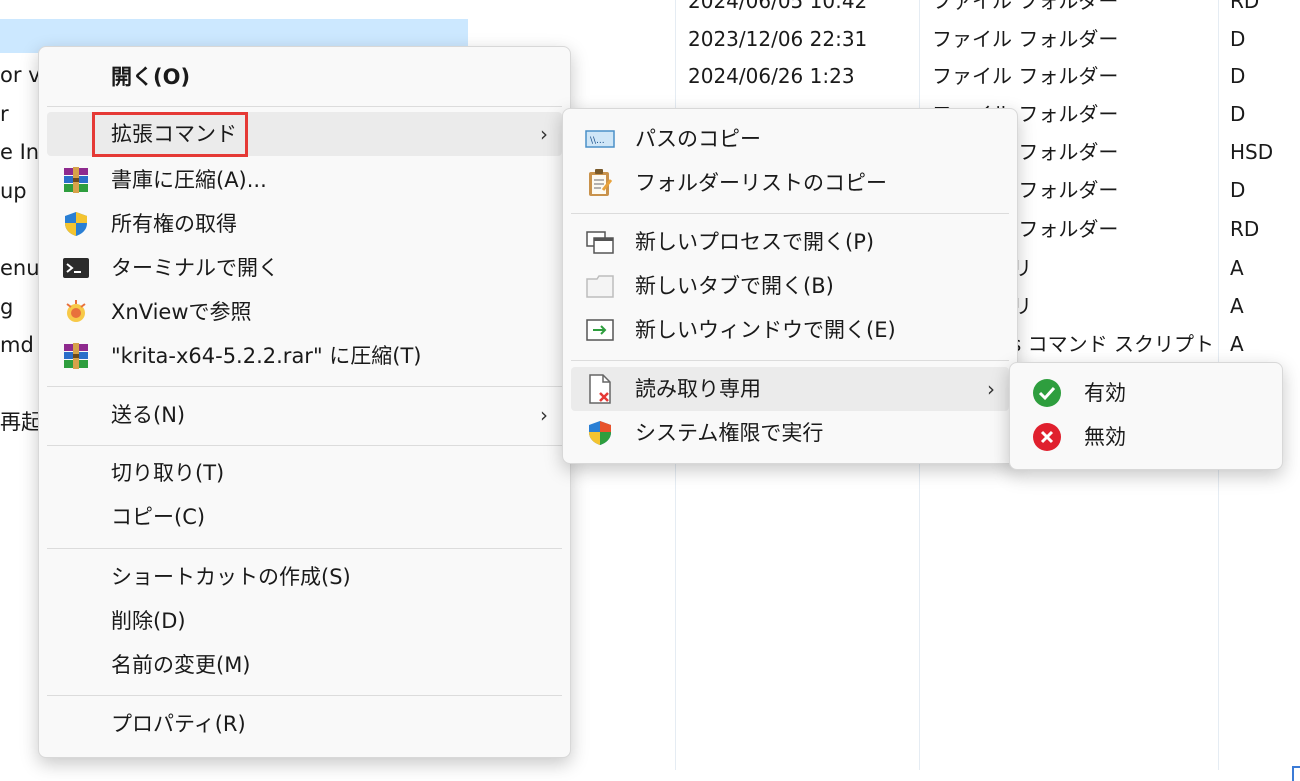  Describe the element at coordinates (761, 183) in the screenshot. I see `menu-item-label: フォルダーリストのコピー` at that location.